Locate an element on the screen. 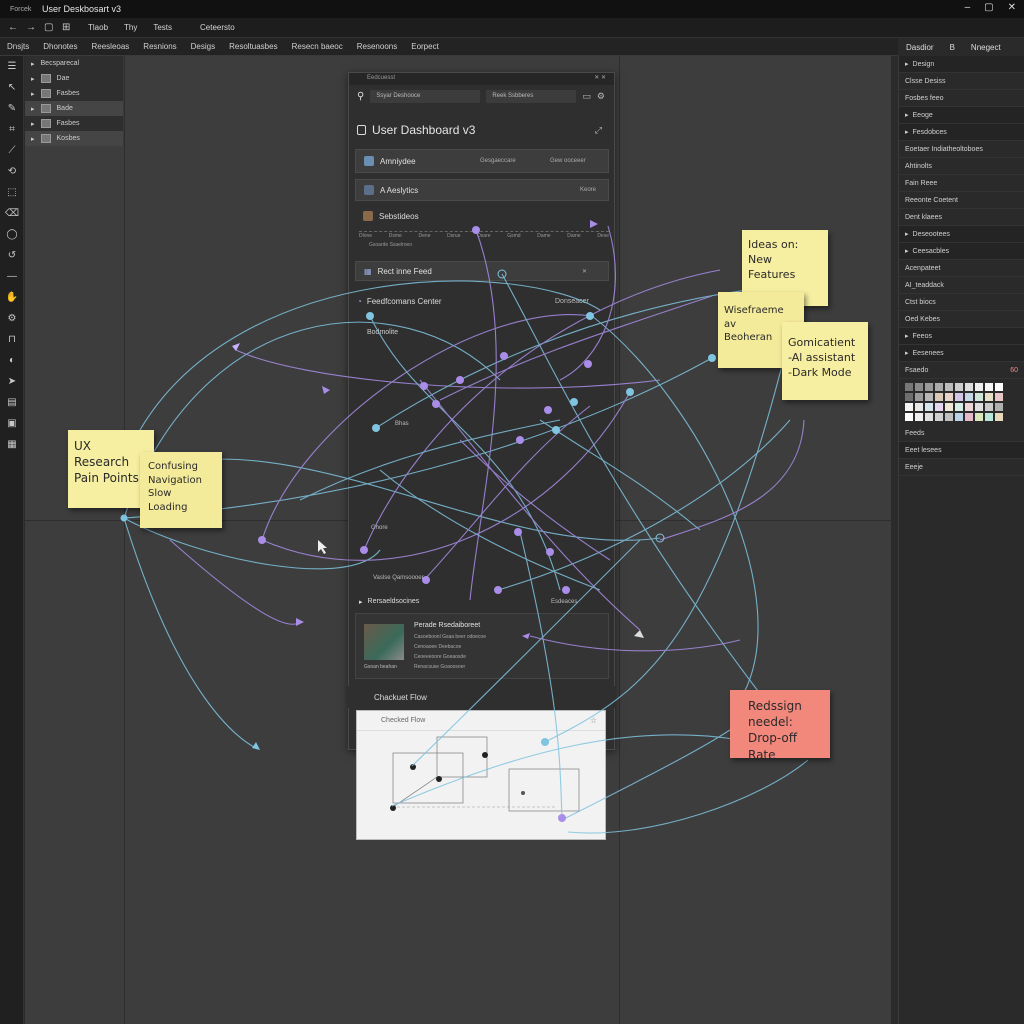  cursor-icon: ➤ is located at coordinates (12, 381).